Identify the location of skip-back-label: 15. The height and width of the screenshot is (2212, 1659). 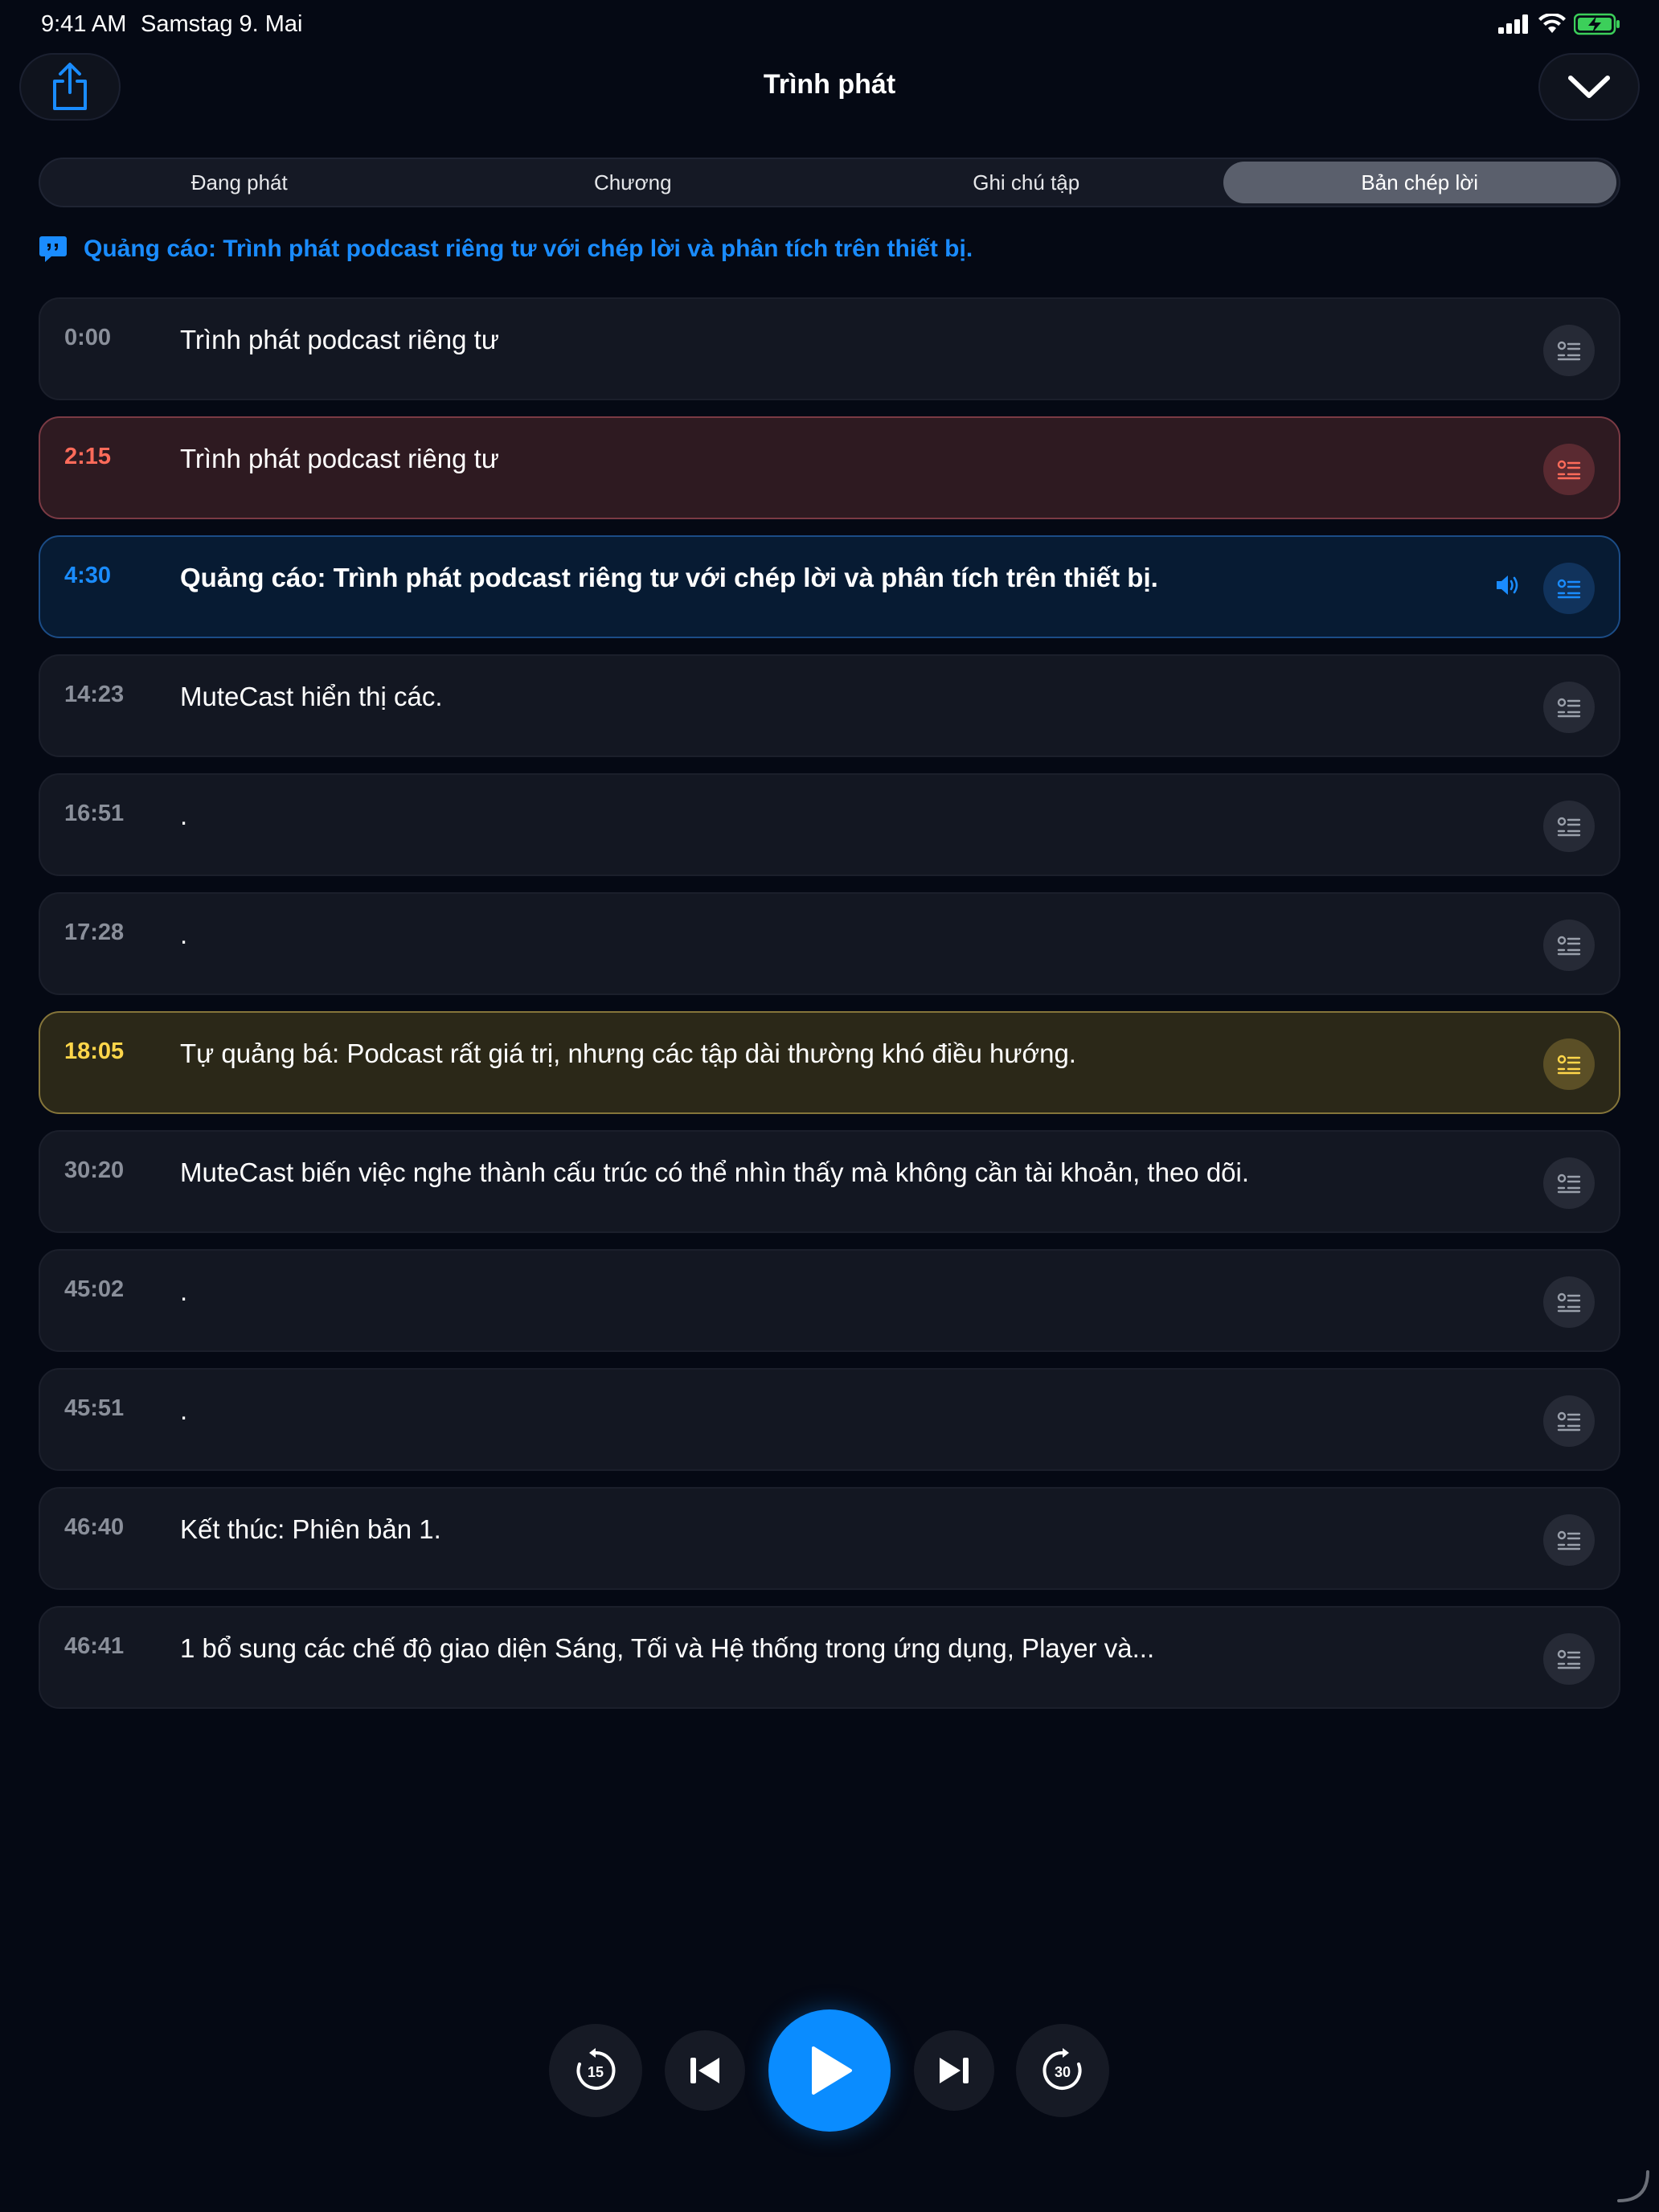
(596, 2072).